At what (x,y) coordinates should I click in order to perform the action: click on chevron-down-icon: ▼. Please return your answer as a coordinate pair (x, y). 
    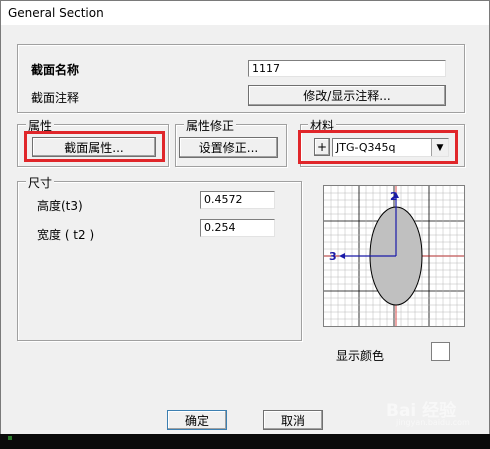
    Looking at the image, I should click on (439, 147).